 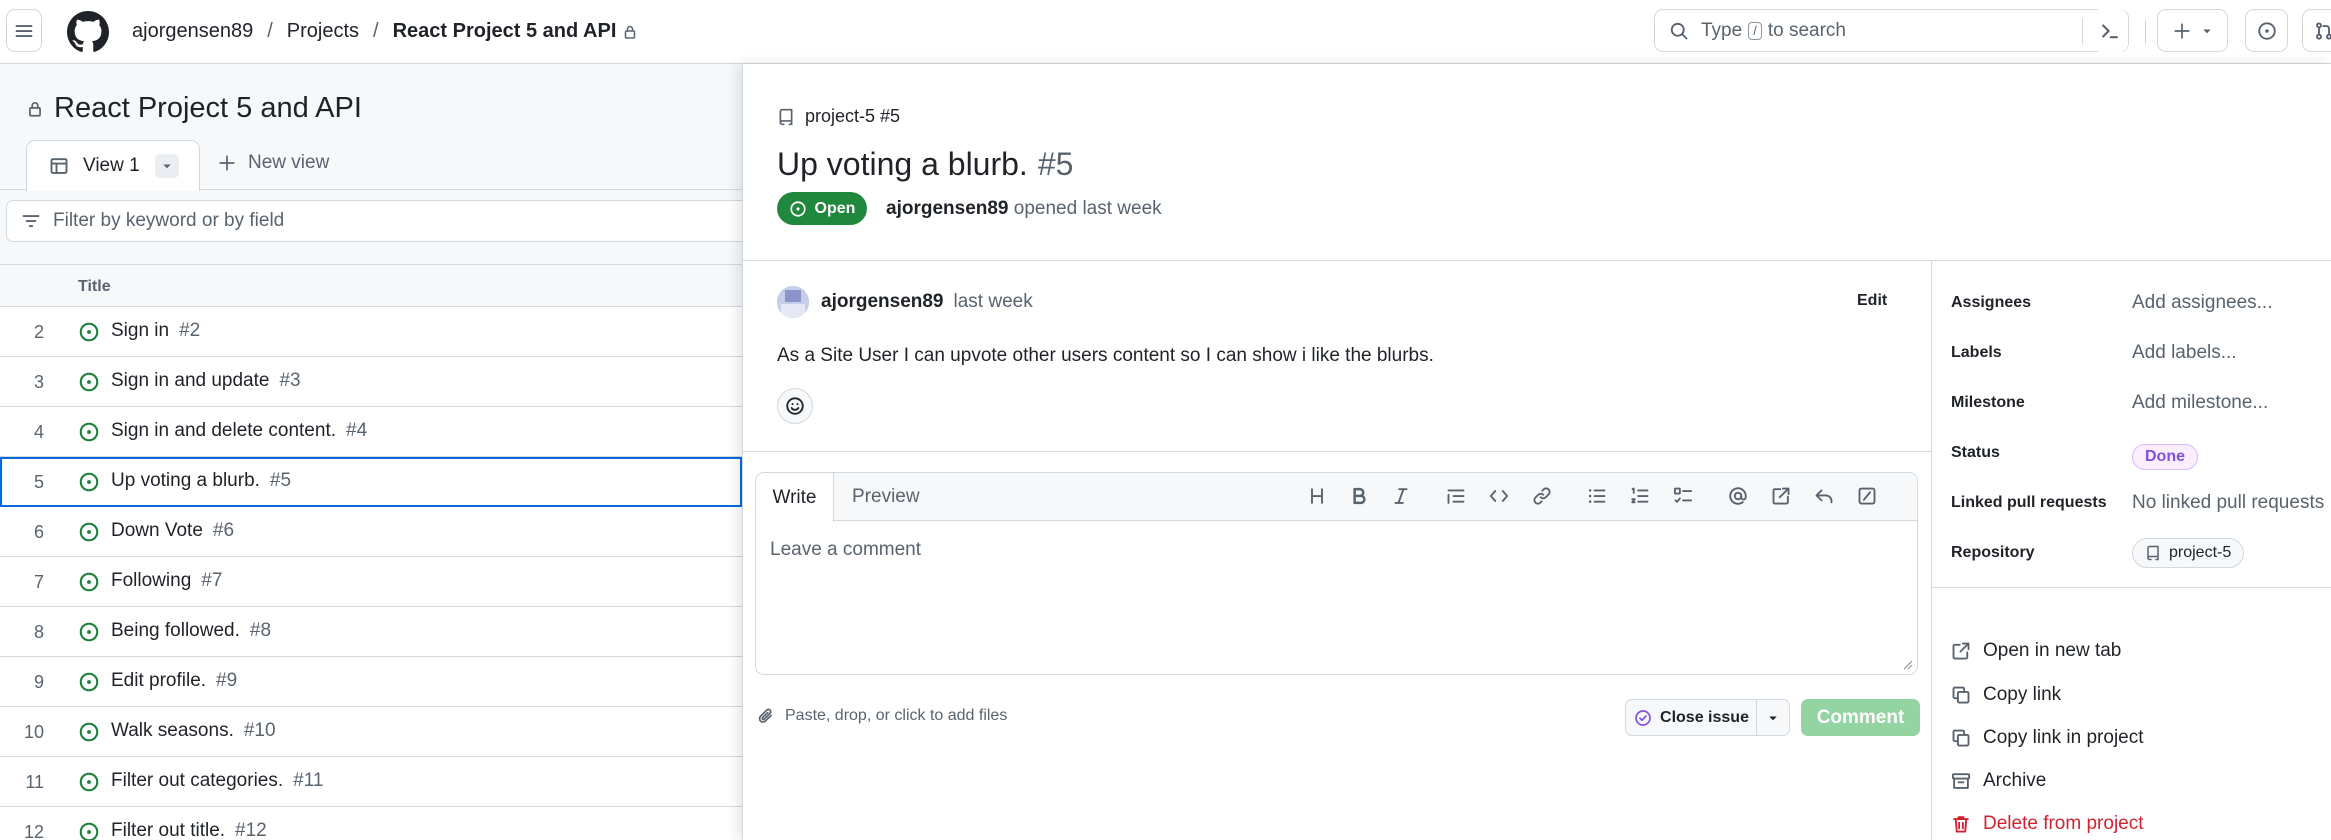 What do you see at coordinates (1499, 496) in the screenshot?
I see `code-icon` at bounding box center [1499, 496].